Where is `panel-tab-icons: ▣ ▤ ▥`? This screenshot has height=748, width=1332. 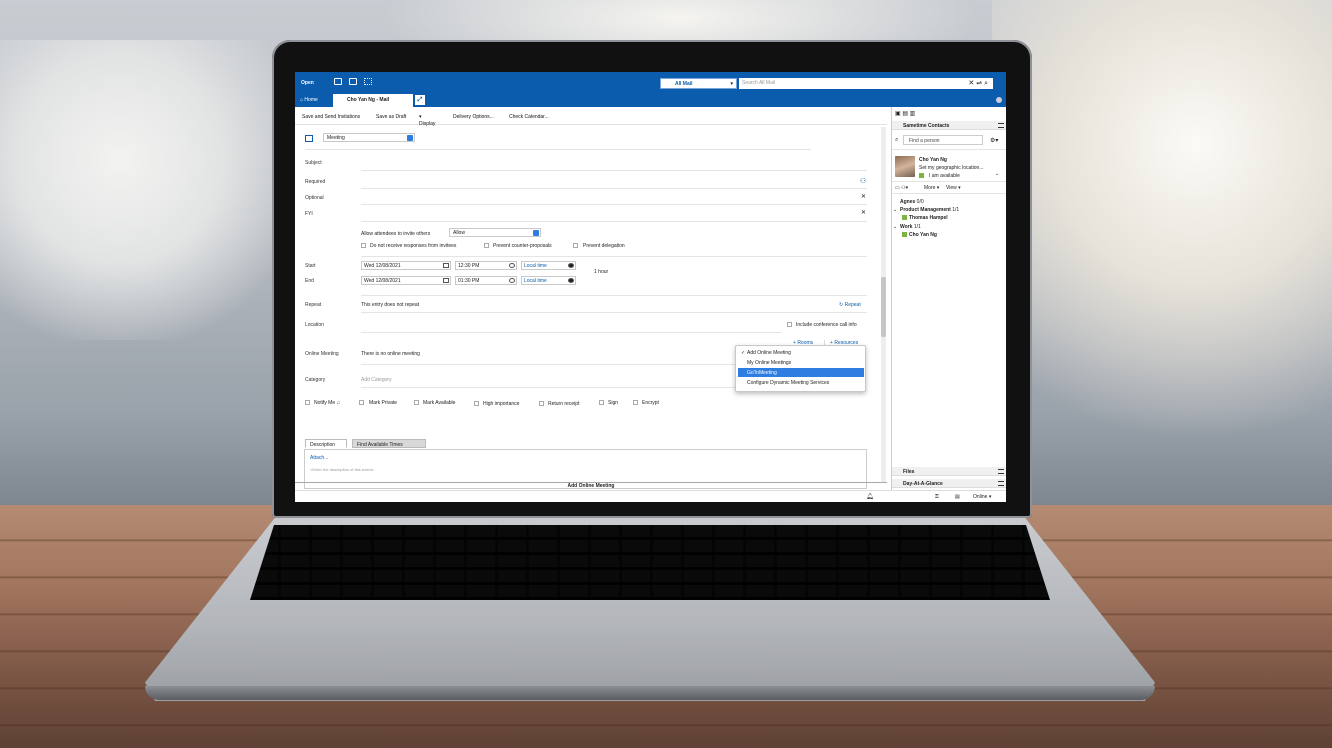
panel-tab-icons: ▣ ▤ ▥ is located at coordinates (905, 113).